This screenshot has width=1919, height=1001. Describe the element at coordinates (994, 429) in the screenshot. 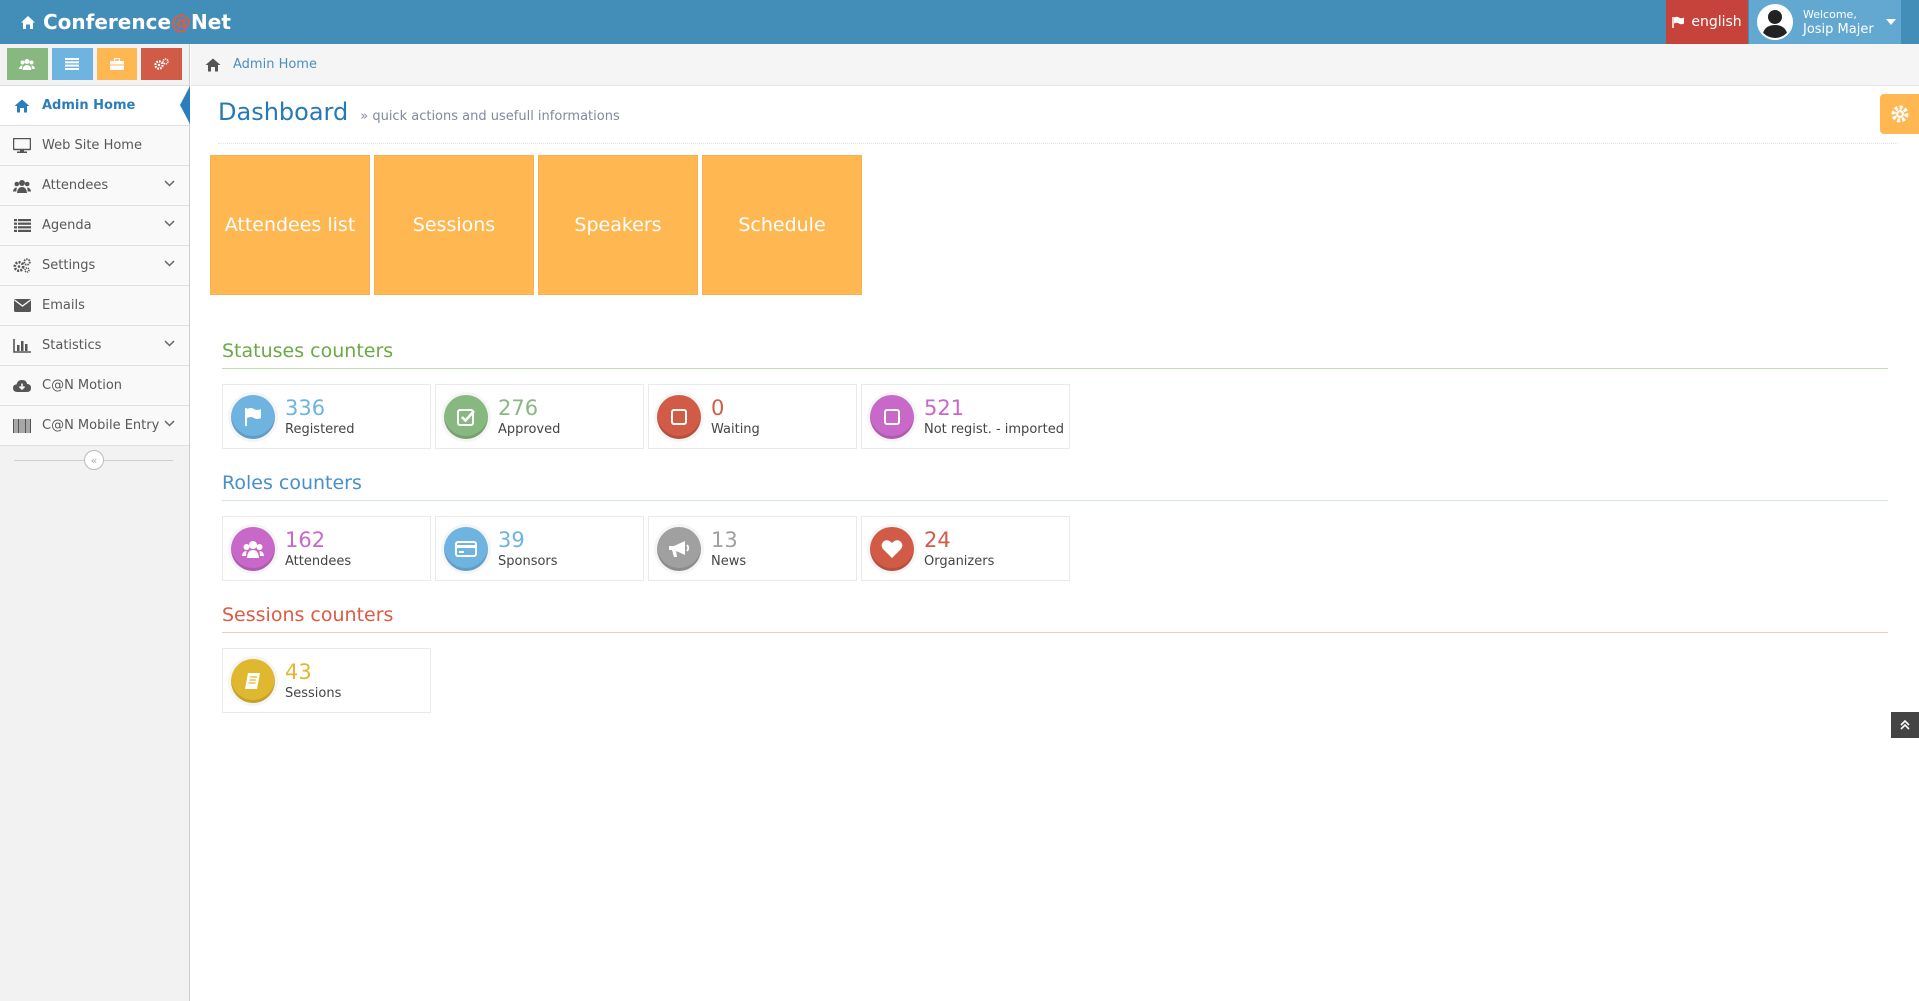

I see `counter-label: Not regist. - imported` at that location.